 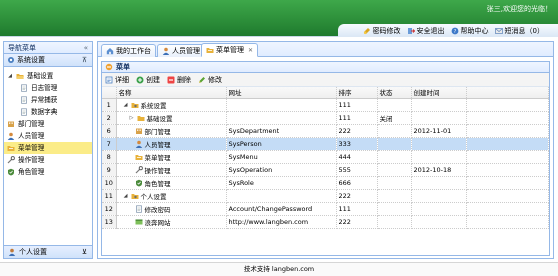 I want to click on cell-url: SysRole, so click(x=281, y=183).